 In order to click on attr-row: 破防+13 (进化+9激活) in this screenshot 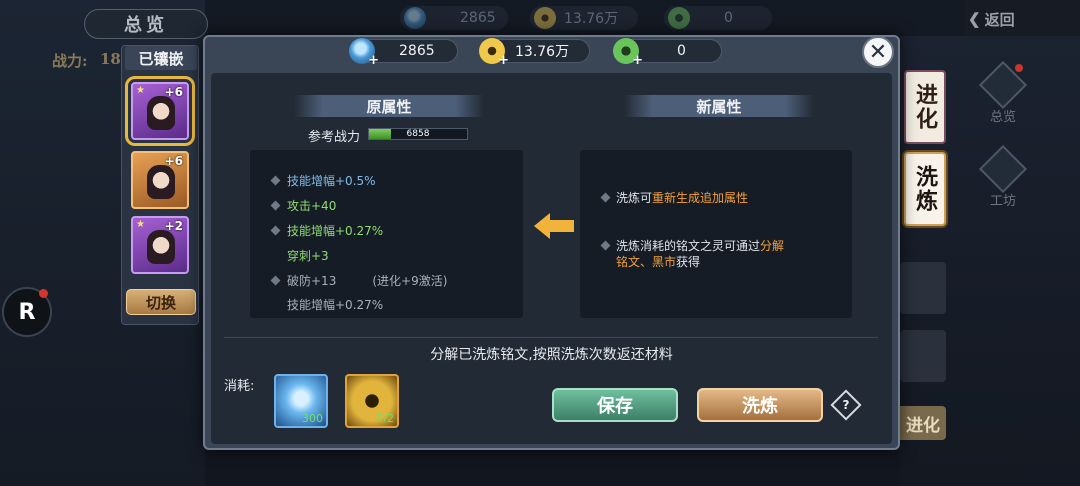, I will do `click(359, 280)`.